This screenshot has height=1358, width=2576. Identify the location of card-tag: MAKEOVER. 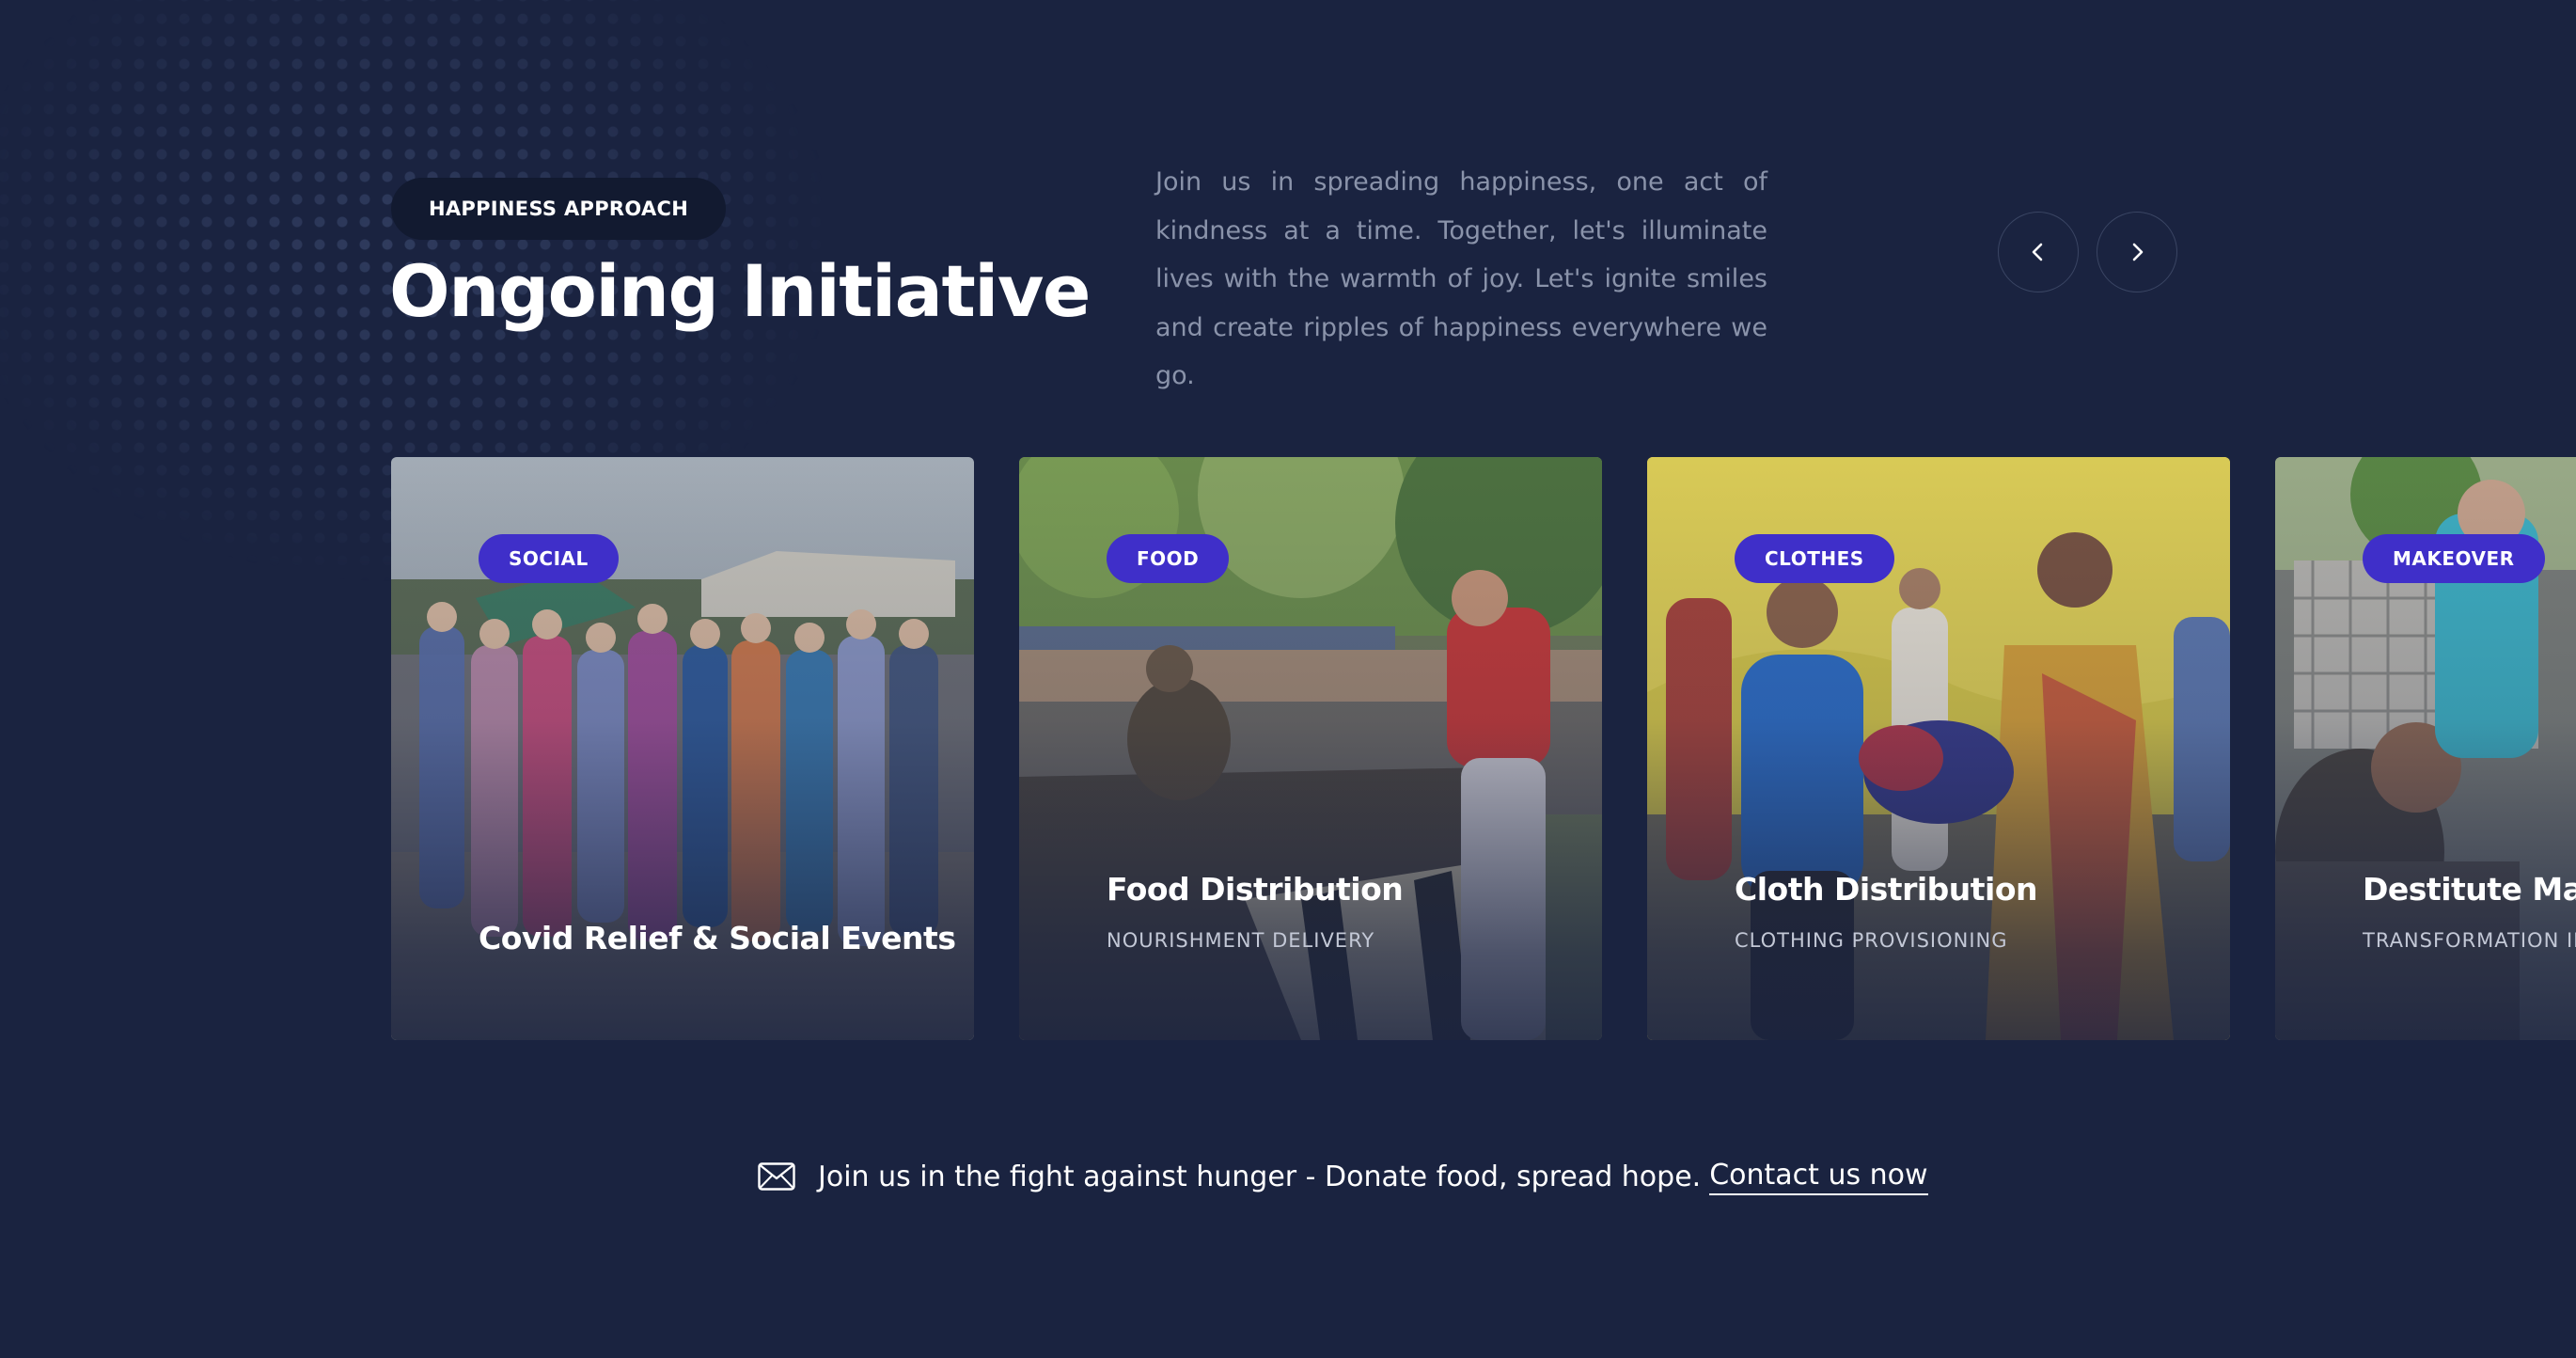
(2454, 558).